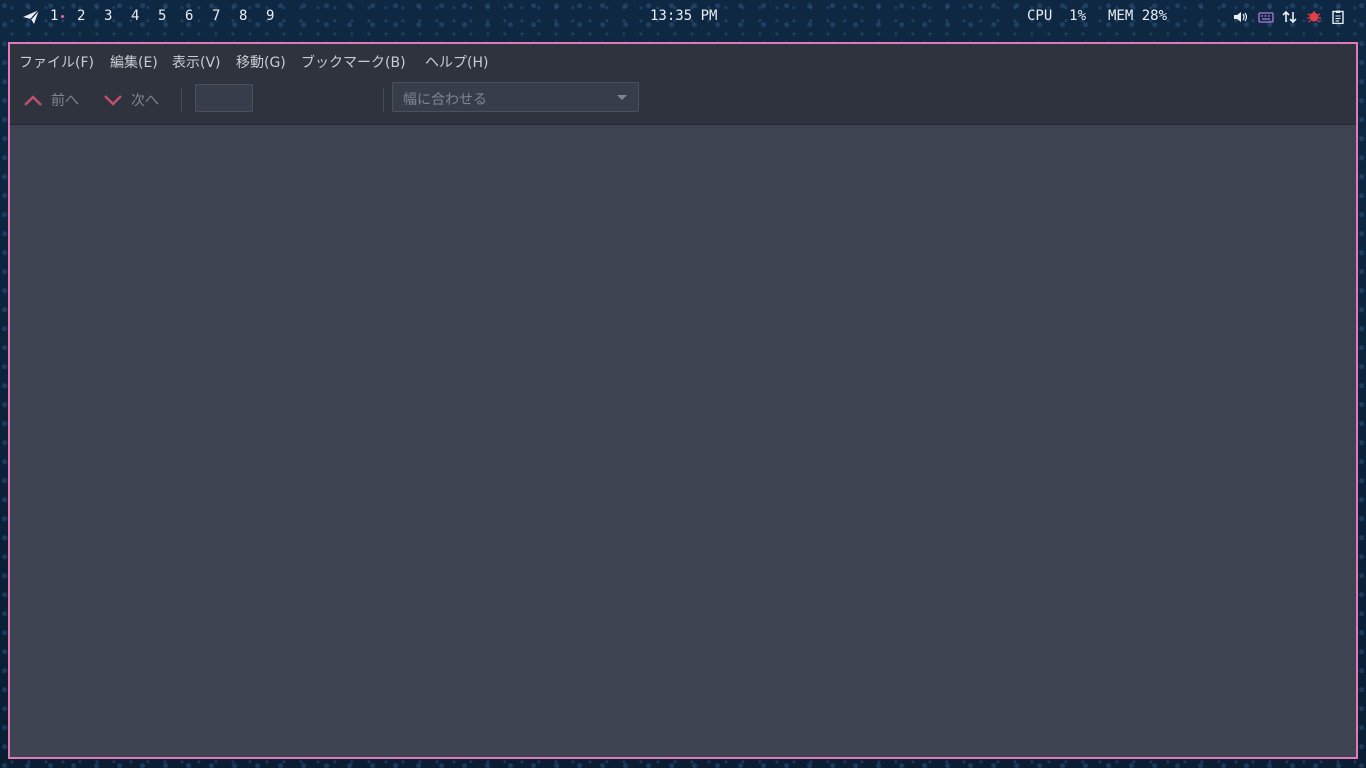  Describe the element at coordinates (683, 100) in the screenshot. I see `toolbar: 前へ 次へ 幅に合わせる` at that location.